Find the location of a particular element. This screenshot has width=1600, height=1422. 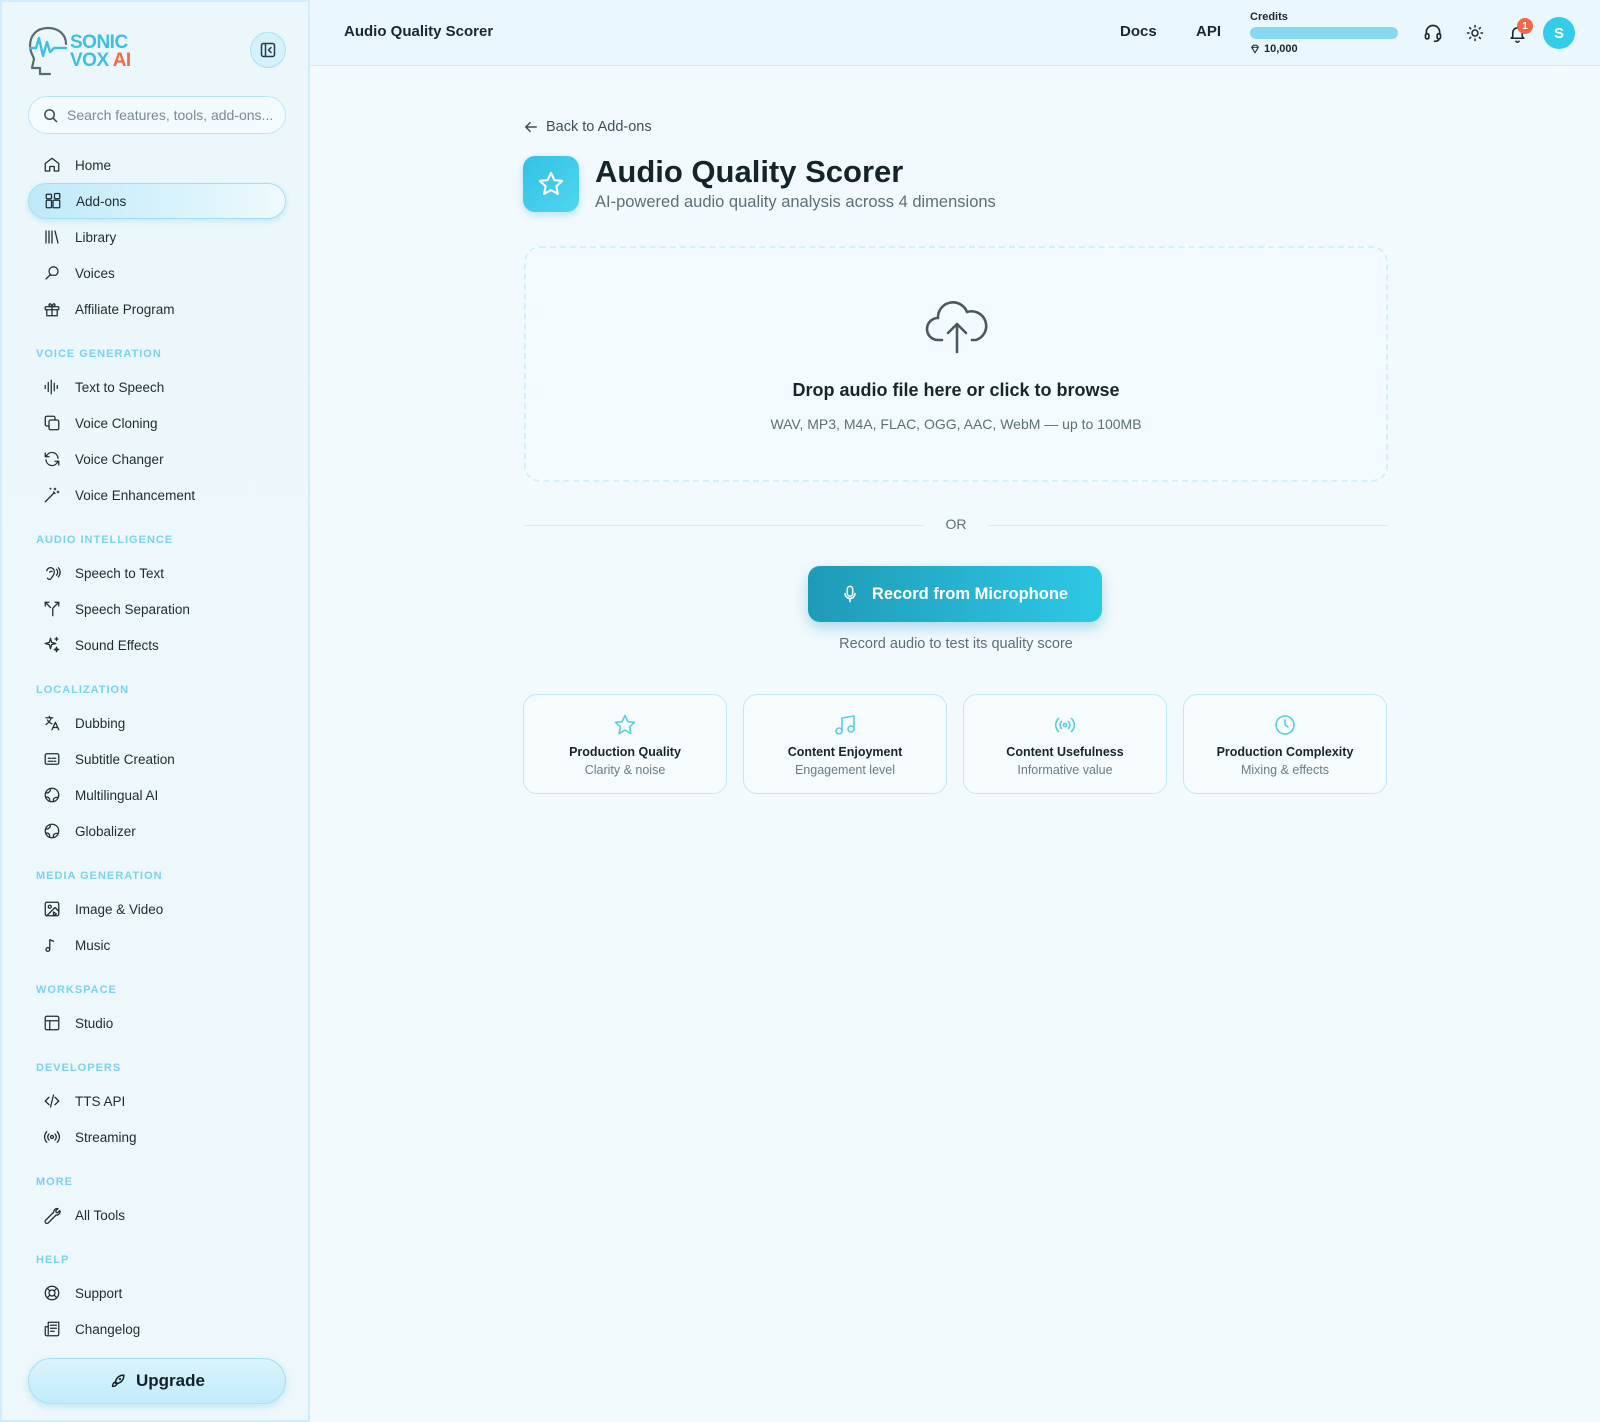

dimension-card: Content Usefulness Informative value is located at coordinates (1065, 744).